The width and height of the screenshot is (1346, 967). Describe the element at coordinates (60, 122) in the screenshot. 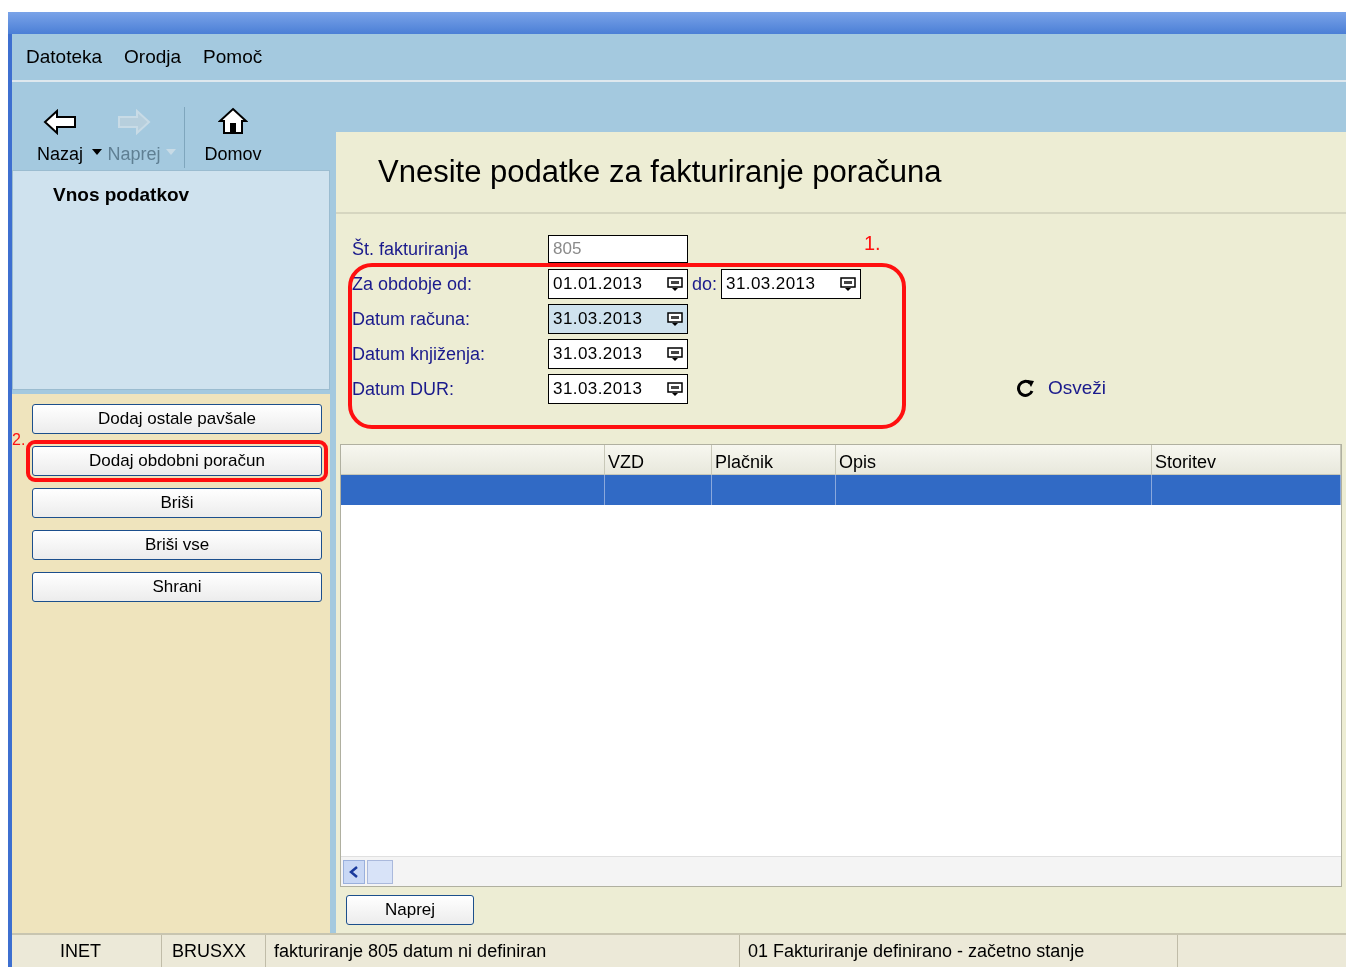

I see `back-arrow-icon` at that location.